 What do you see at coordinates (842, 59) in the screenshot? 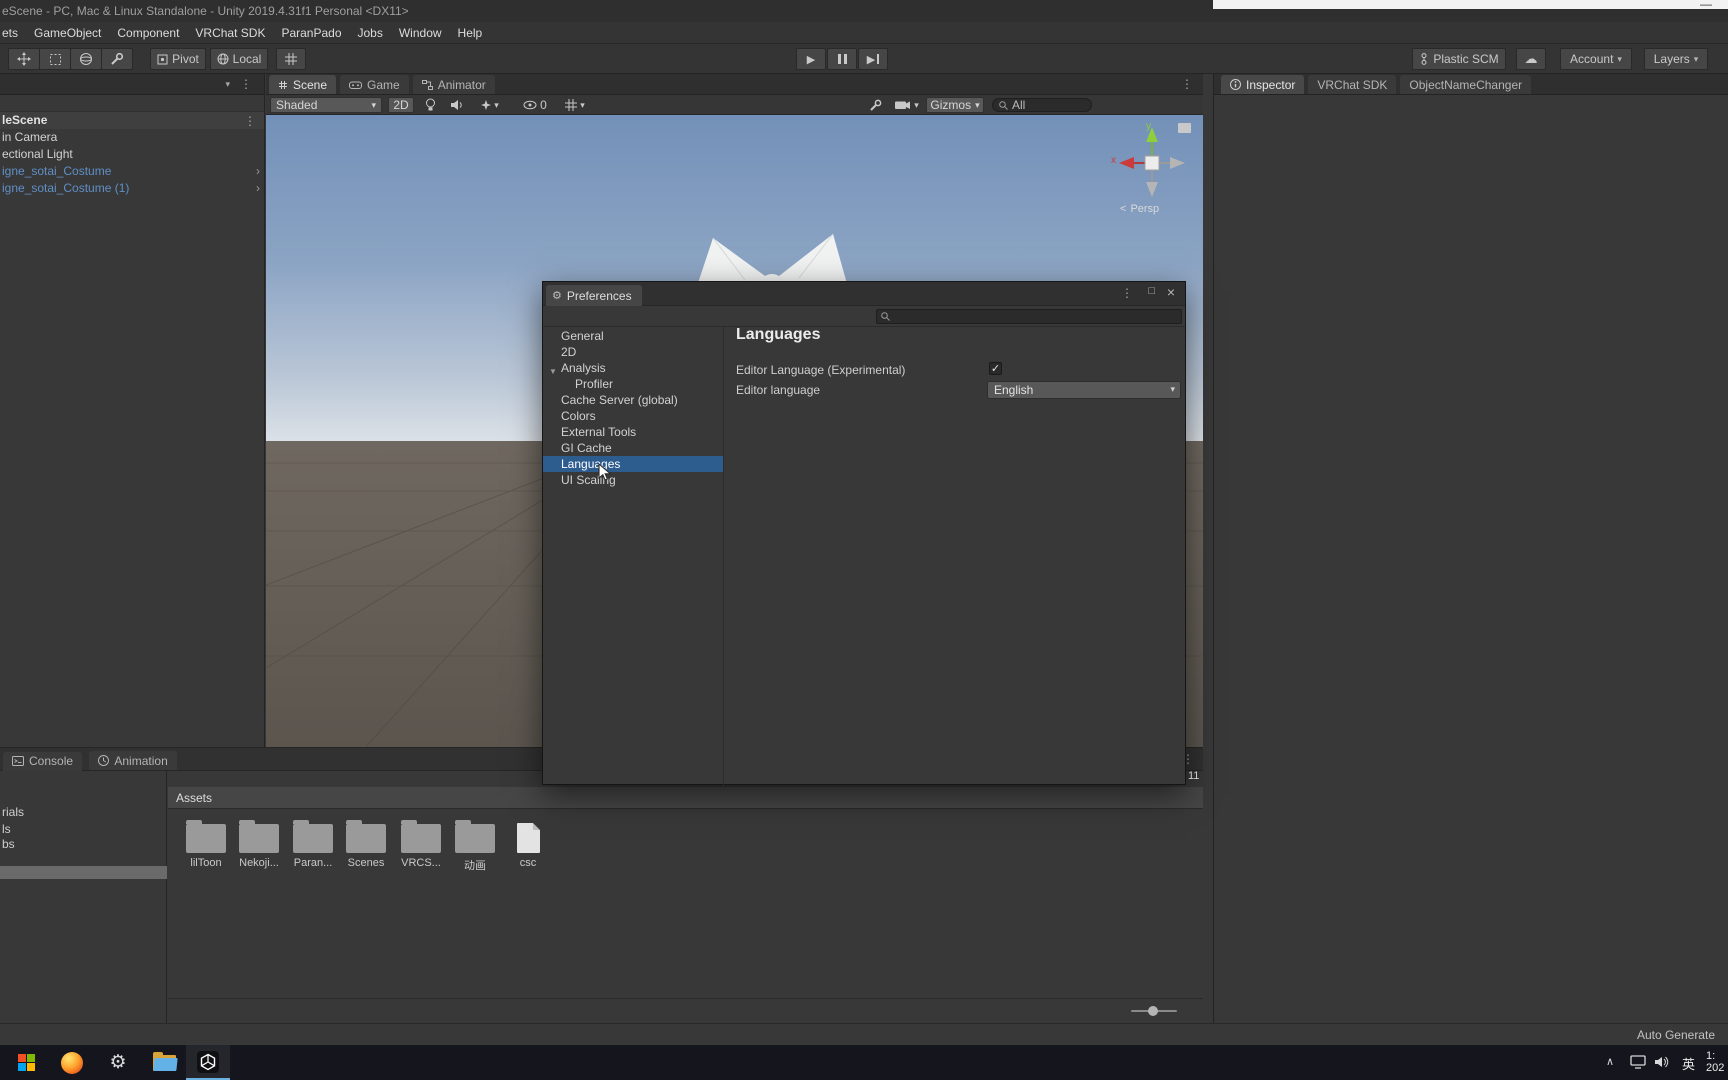
I see `pause-button` at bounding box center [842, 59].